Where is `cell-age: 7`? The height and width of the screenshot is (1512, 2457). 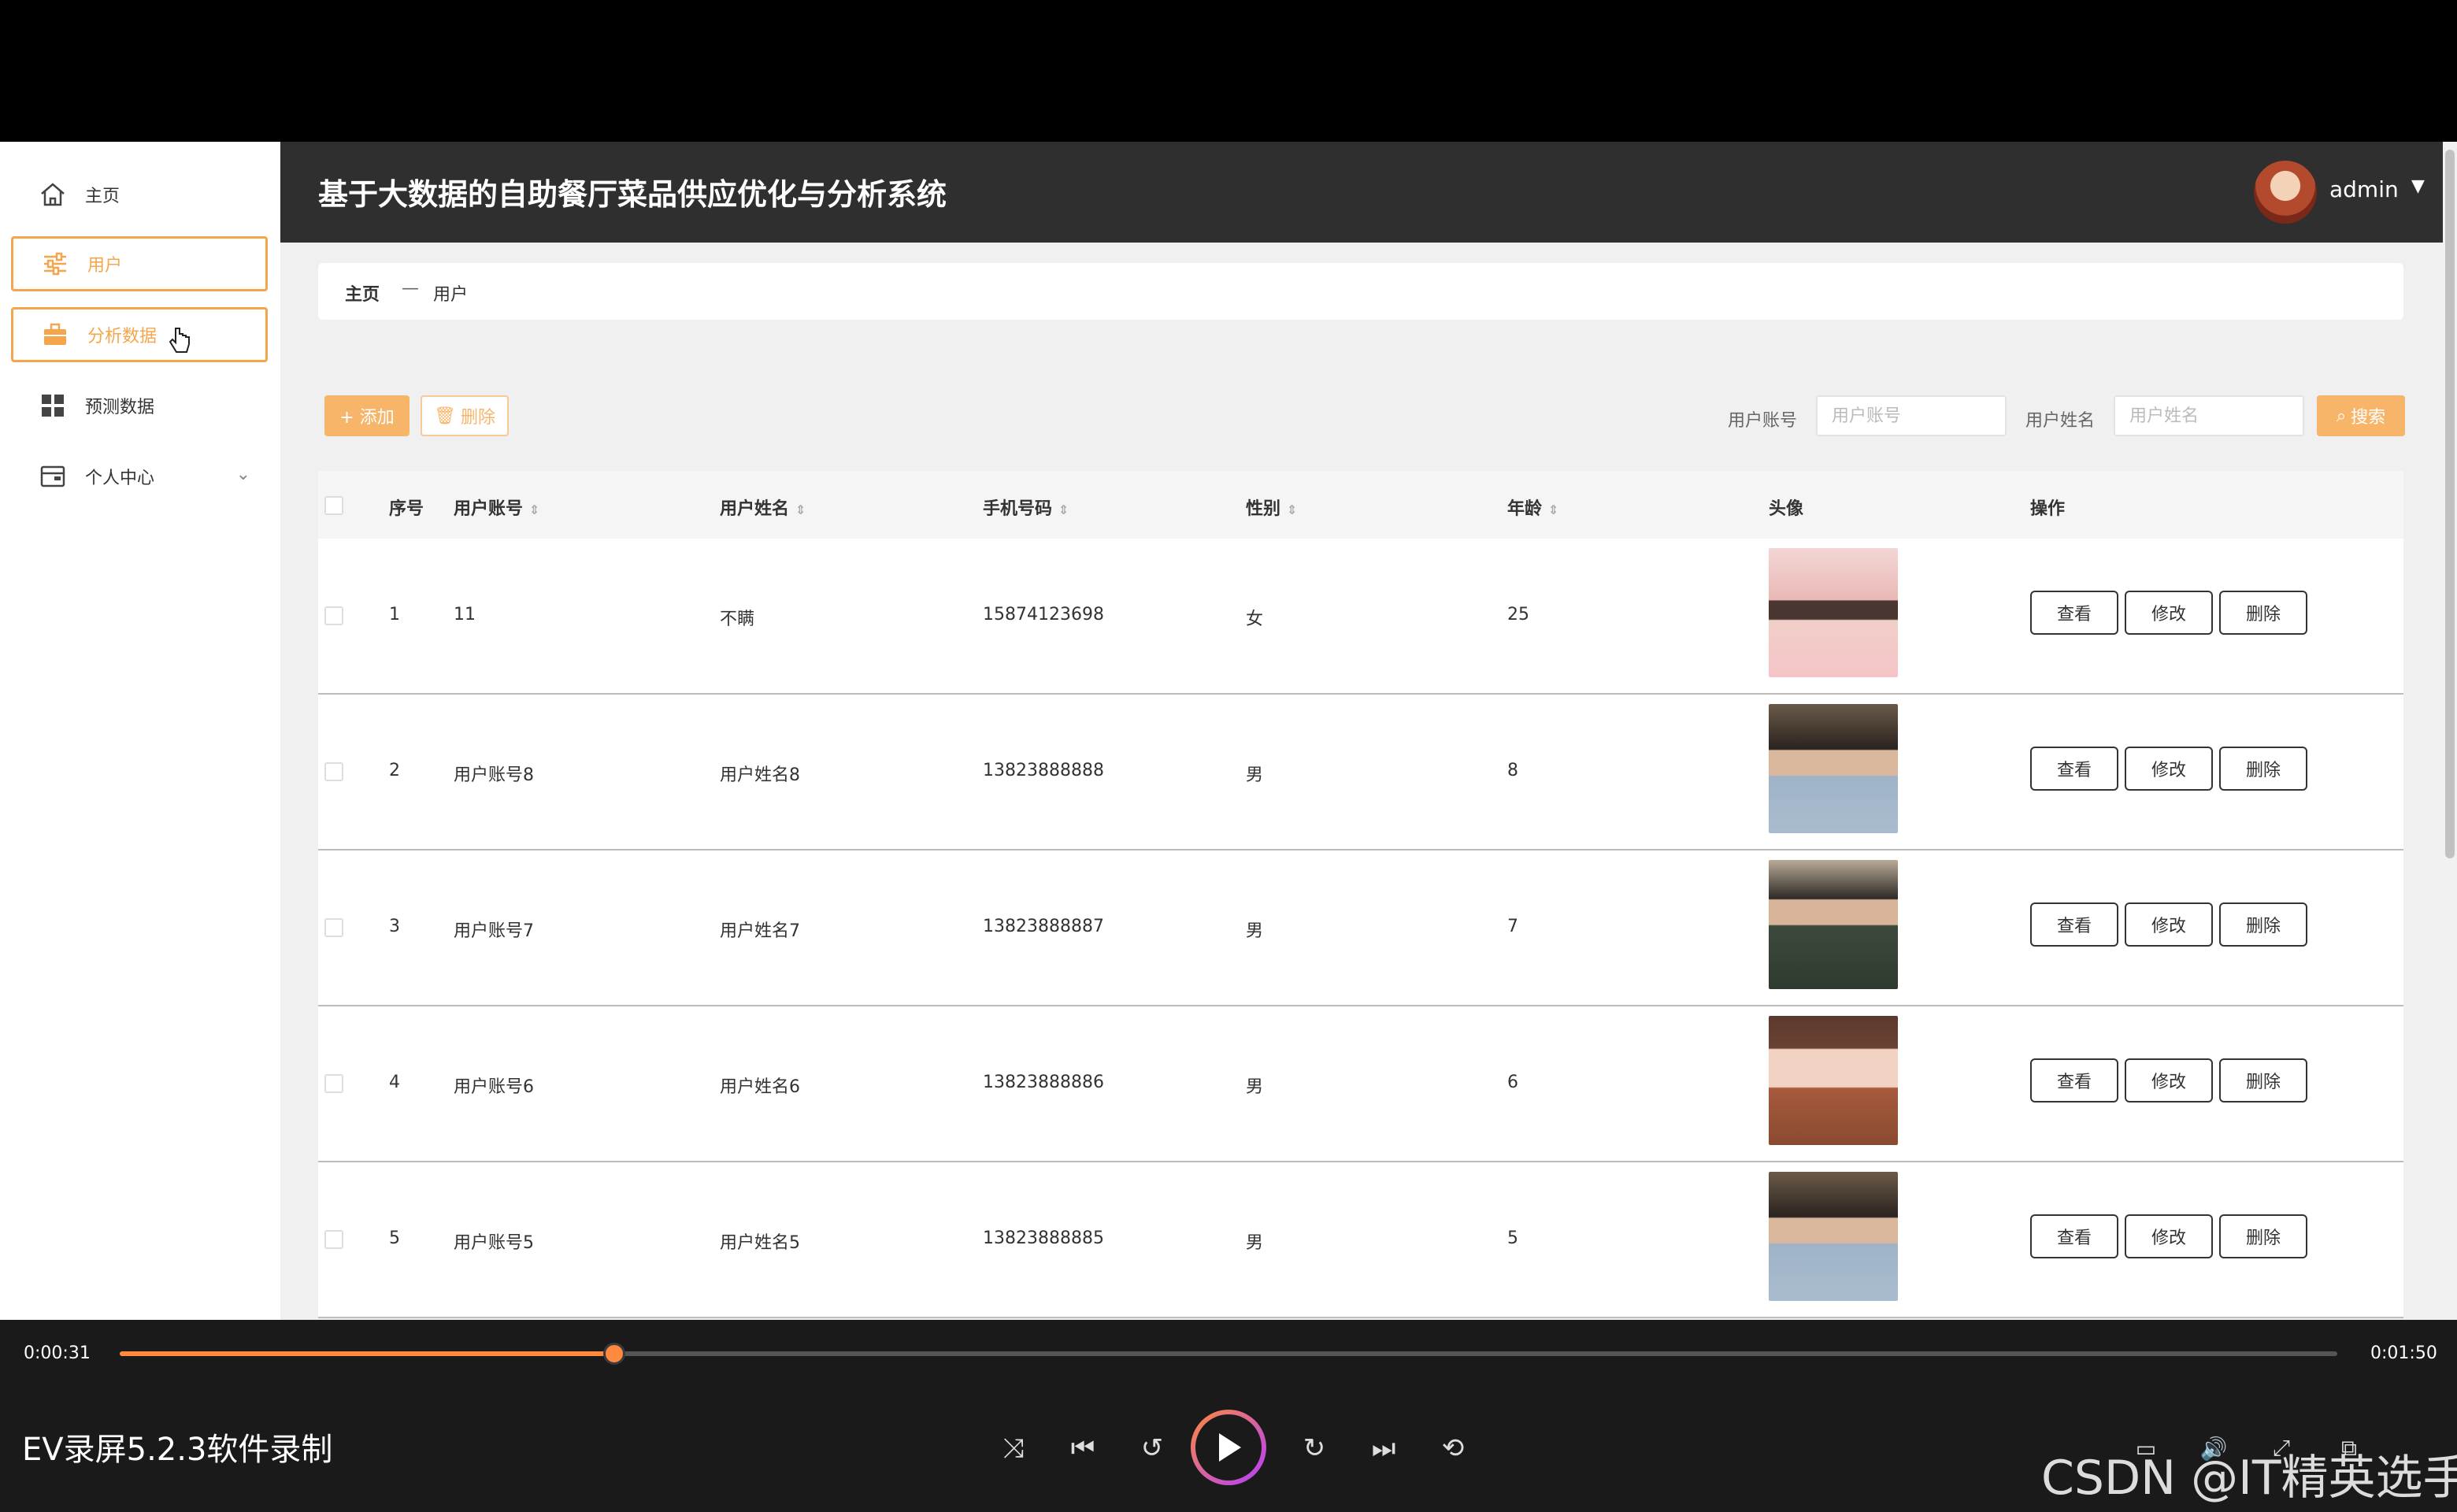 cell-age: 7 is located at coordinates (1512, 926).